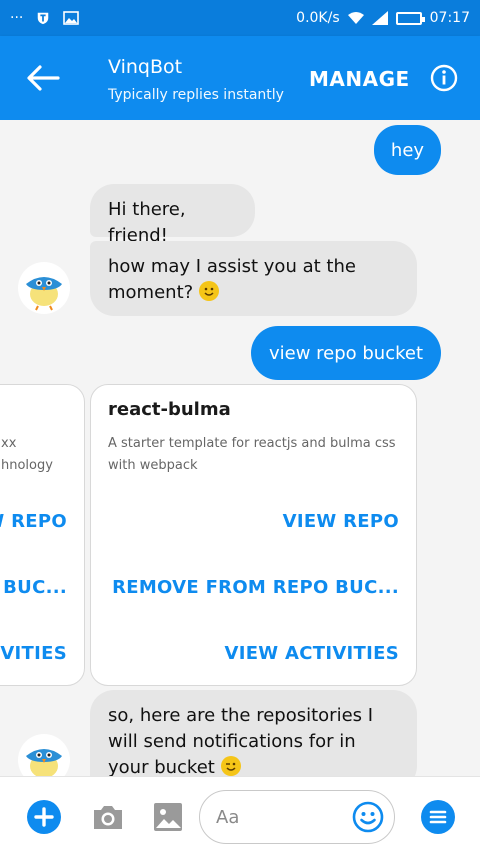  What do you see at coordinates (297, 817) in the screenshot?
I see `message-input: Aa` at bounding box center [297, 817].